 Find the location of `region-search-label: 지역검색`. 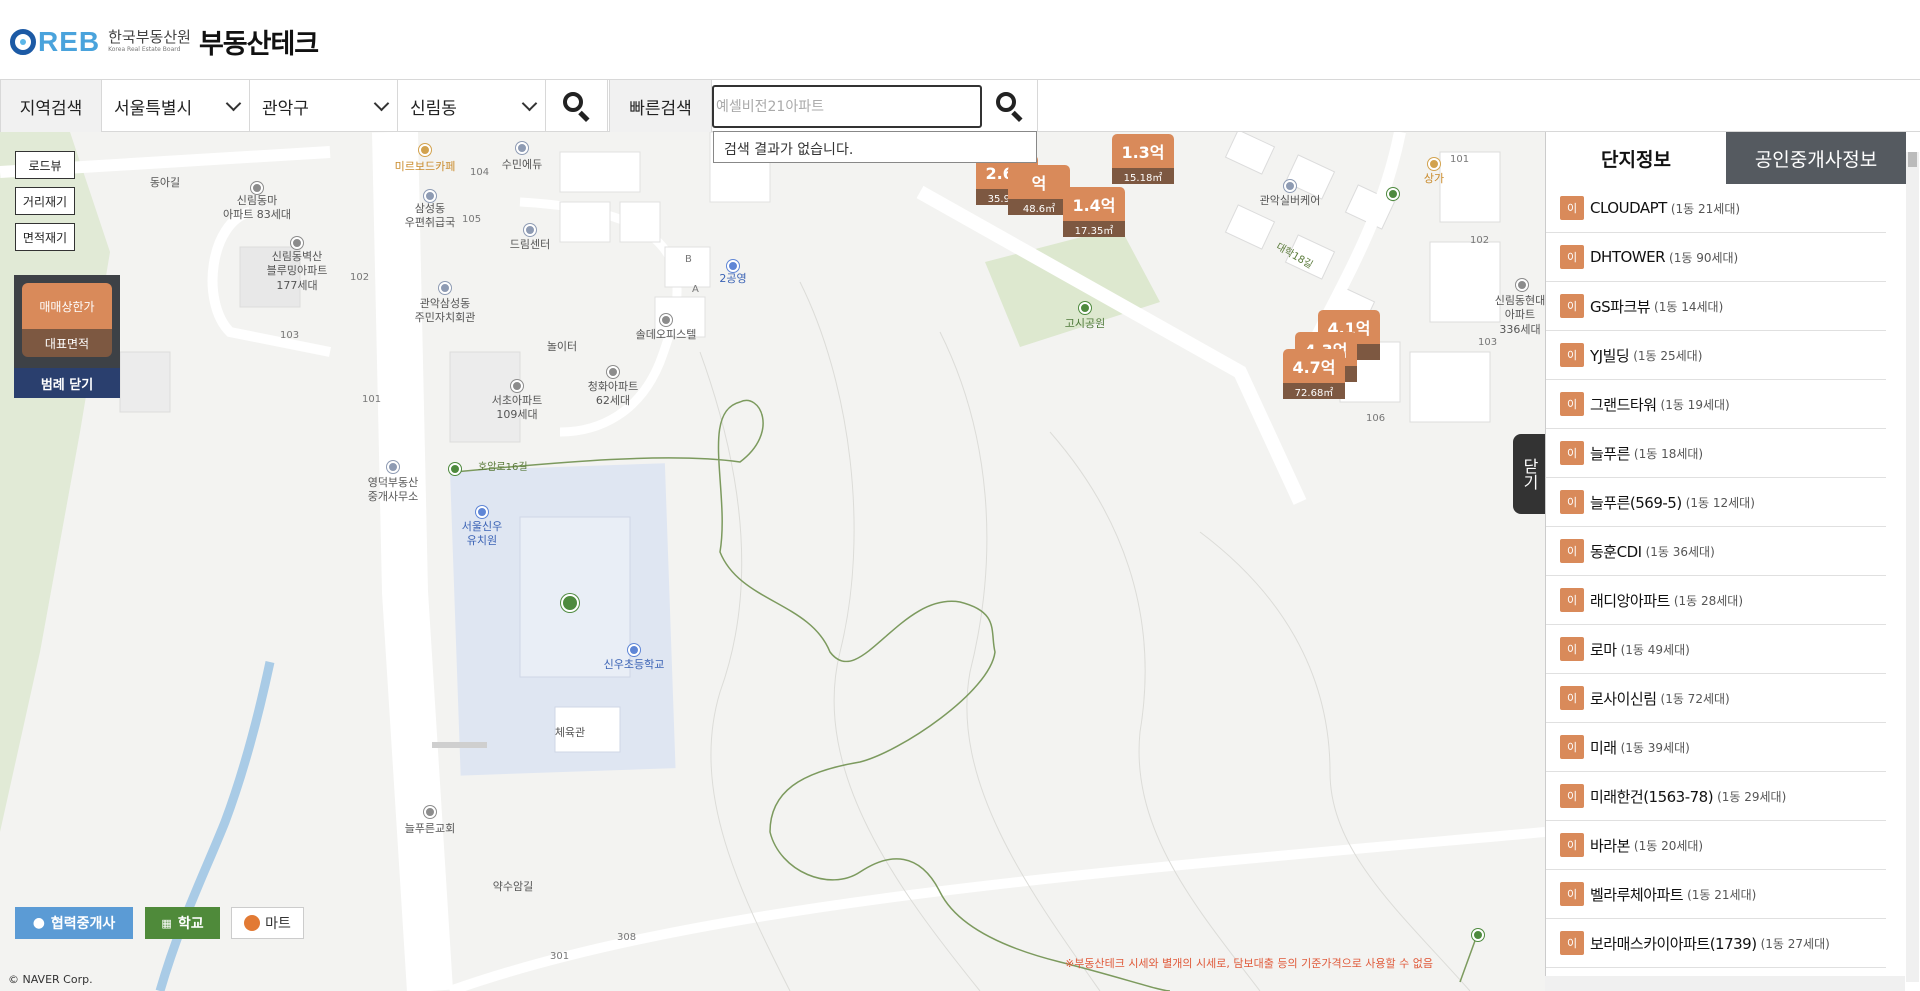

region-search-label: 지역검색 is located at coordinates (51, 106).